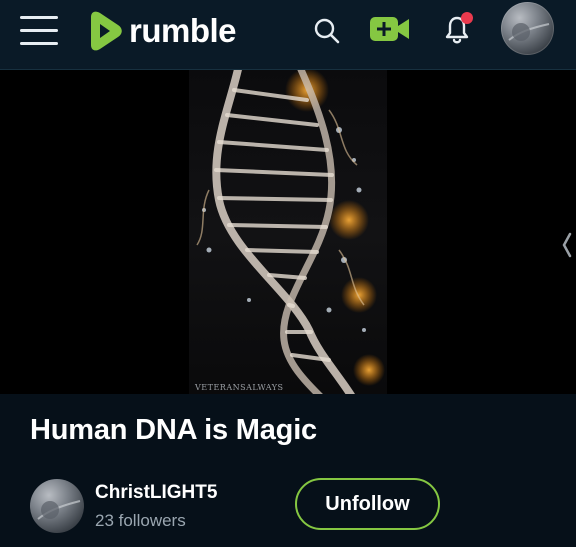 The height and width of the screenshot is (547, 576). I want to click on user-avatar, so click(527, 28).